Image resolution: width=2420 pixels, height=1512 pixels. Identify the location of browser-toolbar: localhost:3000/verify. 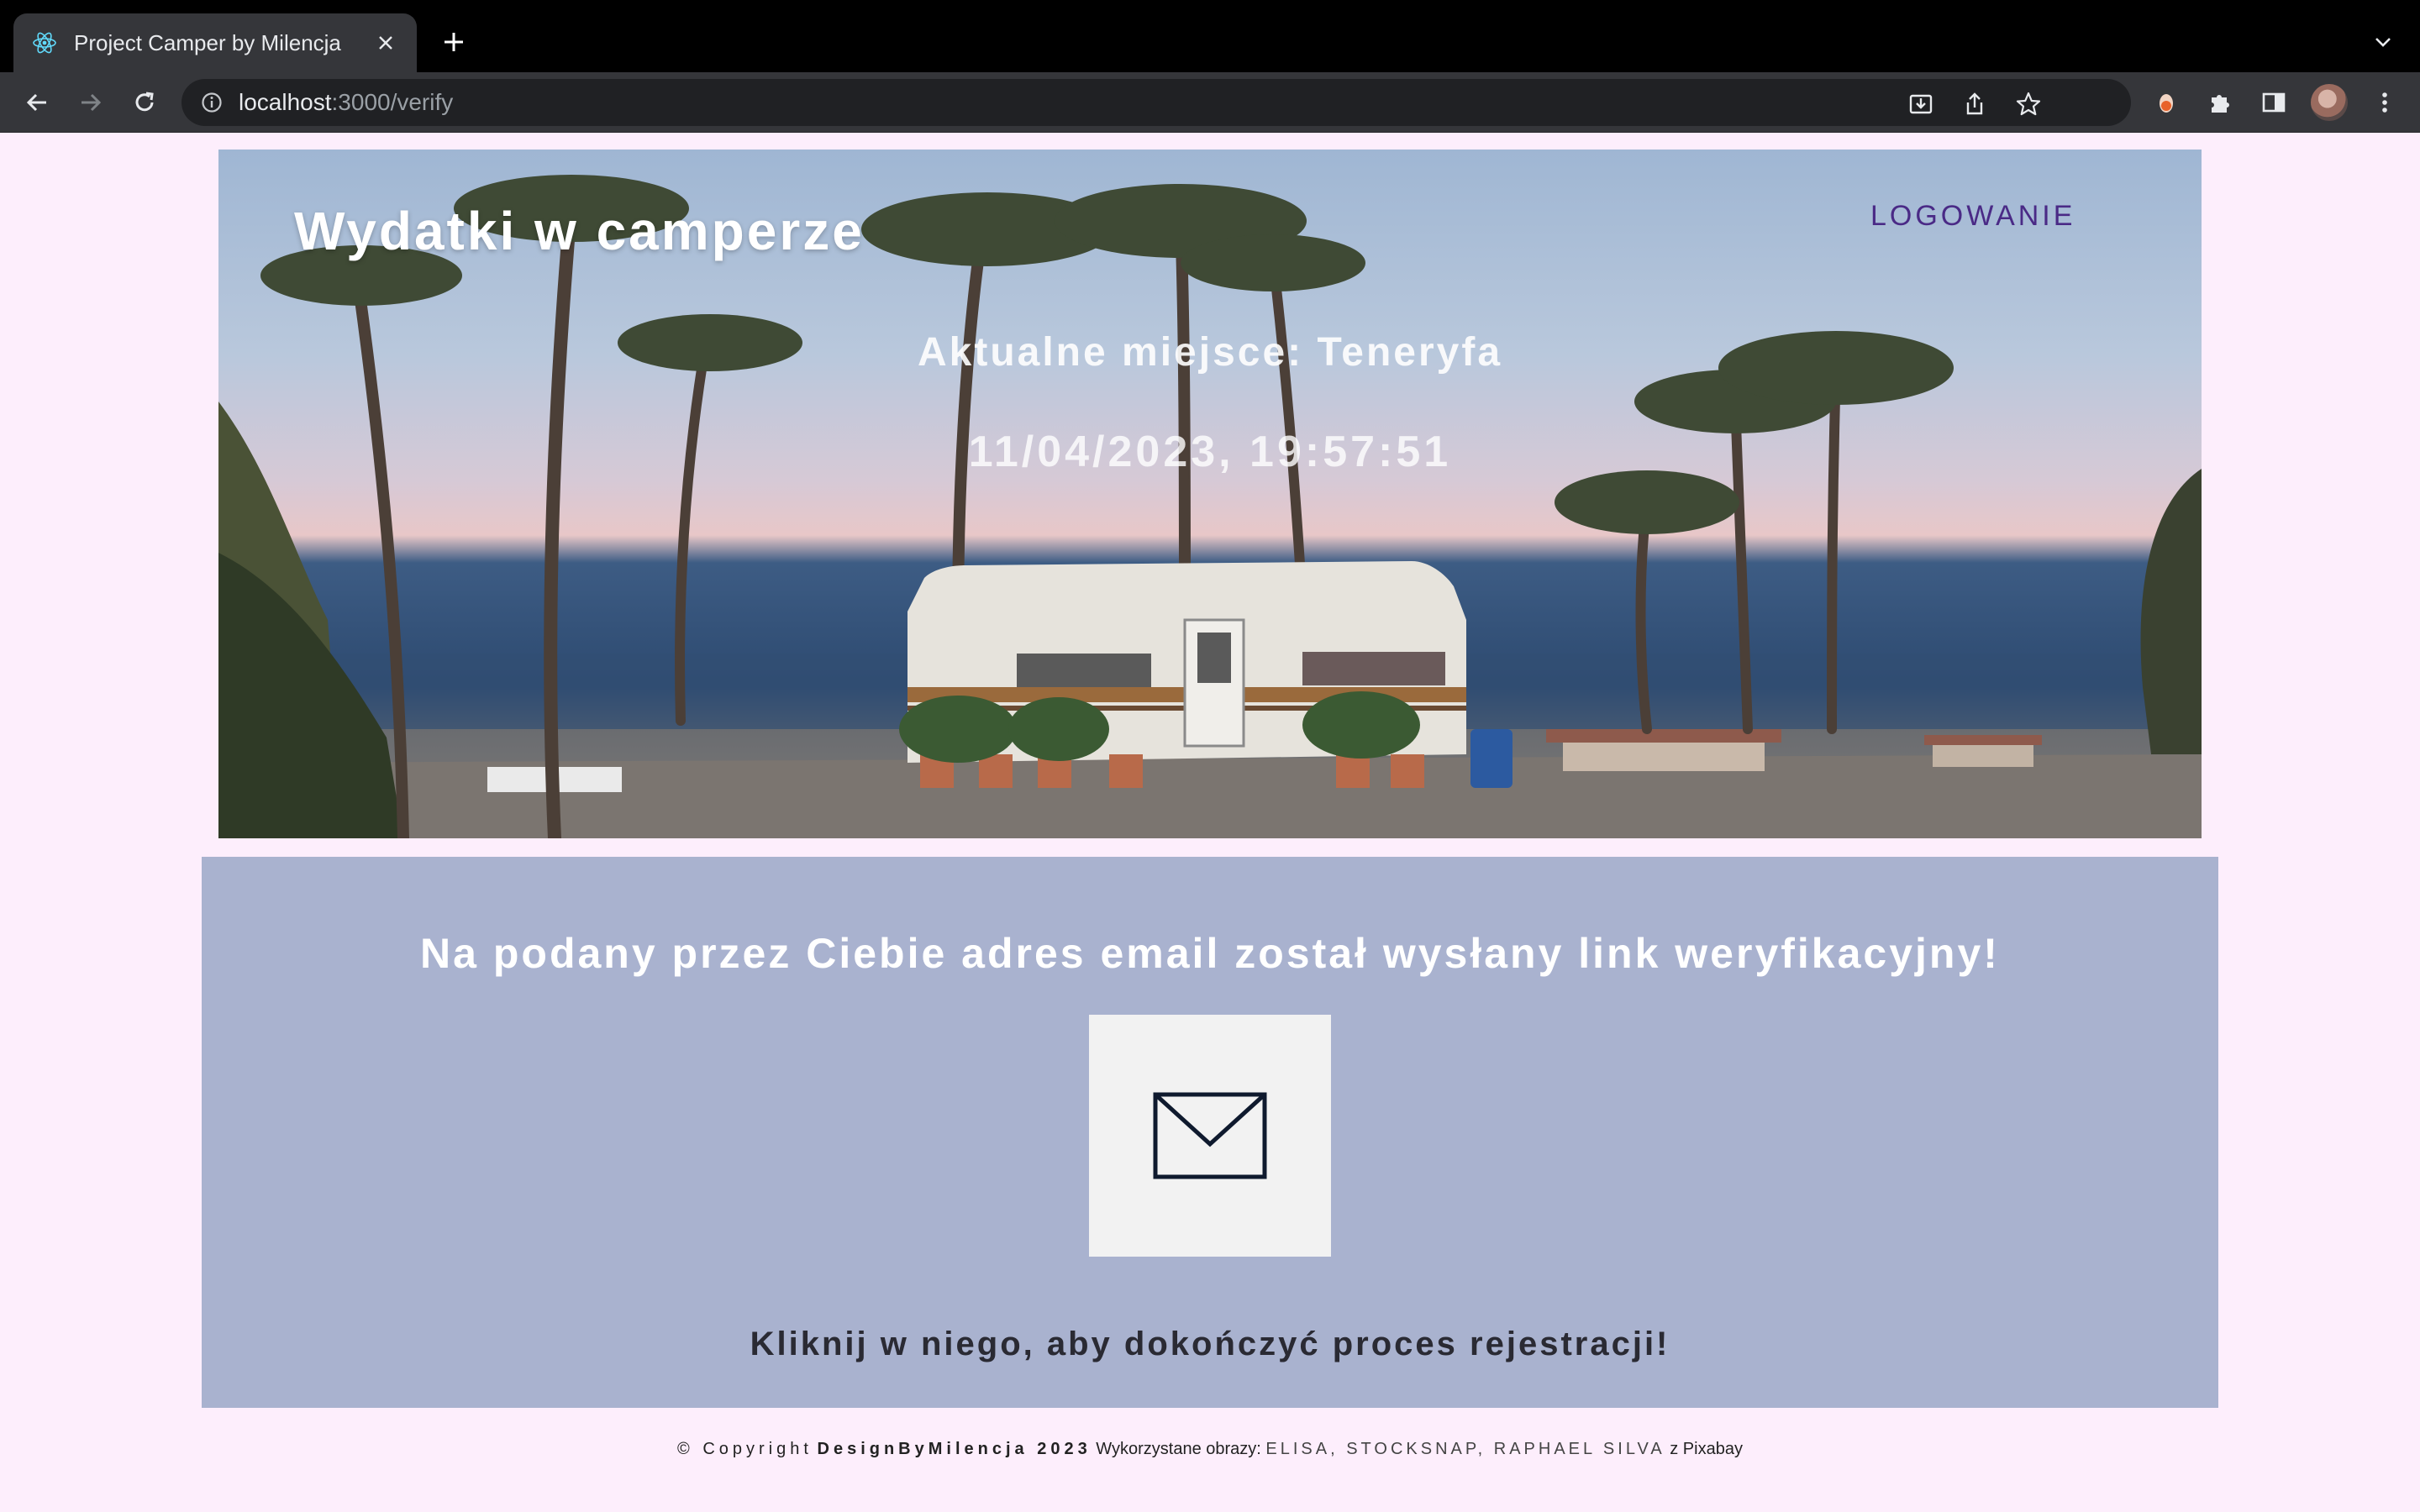
(1210, 102).